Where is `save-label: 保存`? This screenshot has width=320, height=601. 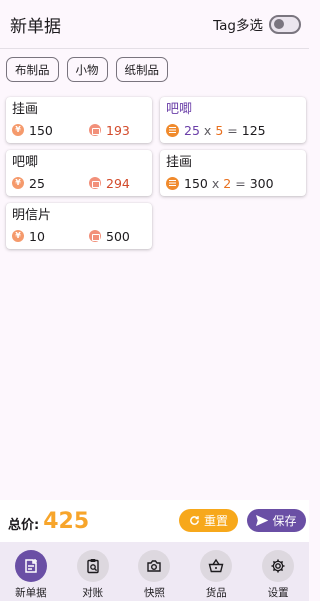 save-label: 保存 is located at coordinates (284, 521).